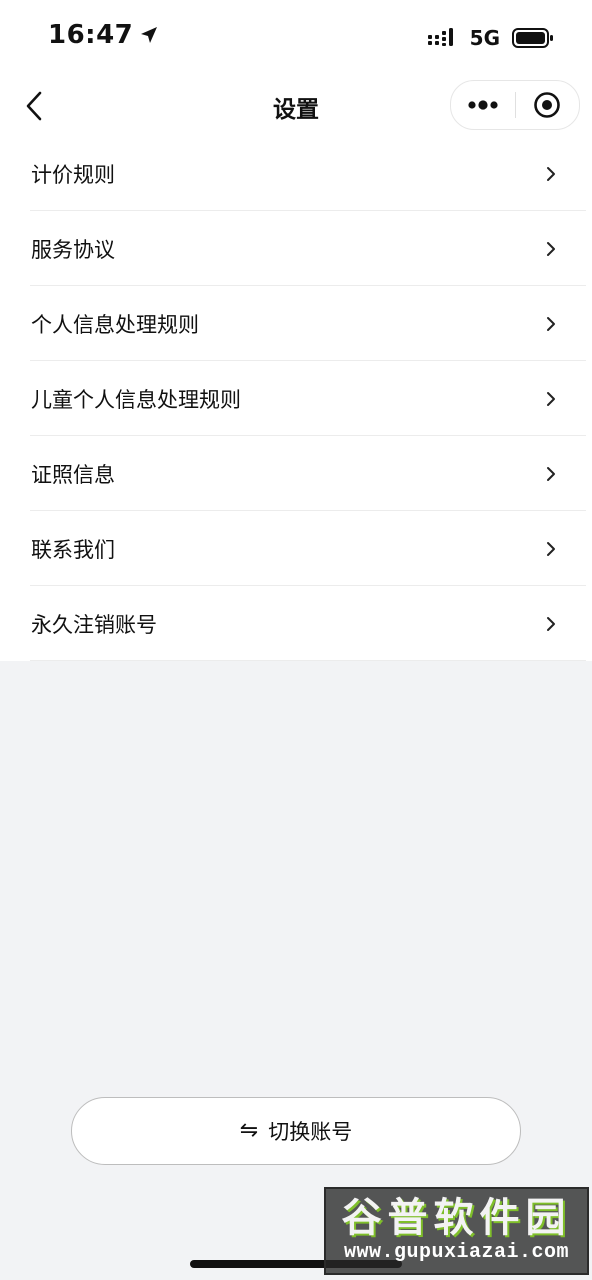 This screenshot has width=592, height=1280. I want to click on back-button, so click(34, 106).